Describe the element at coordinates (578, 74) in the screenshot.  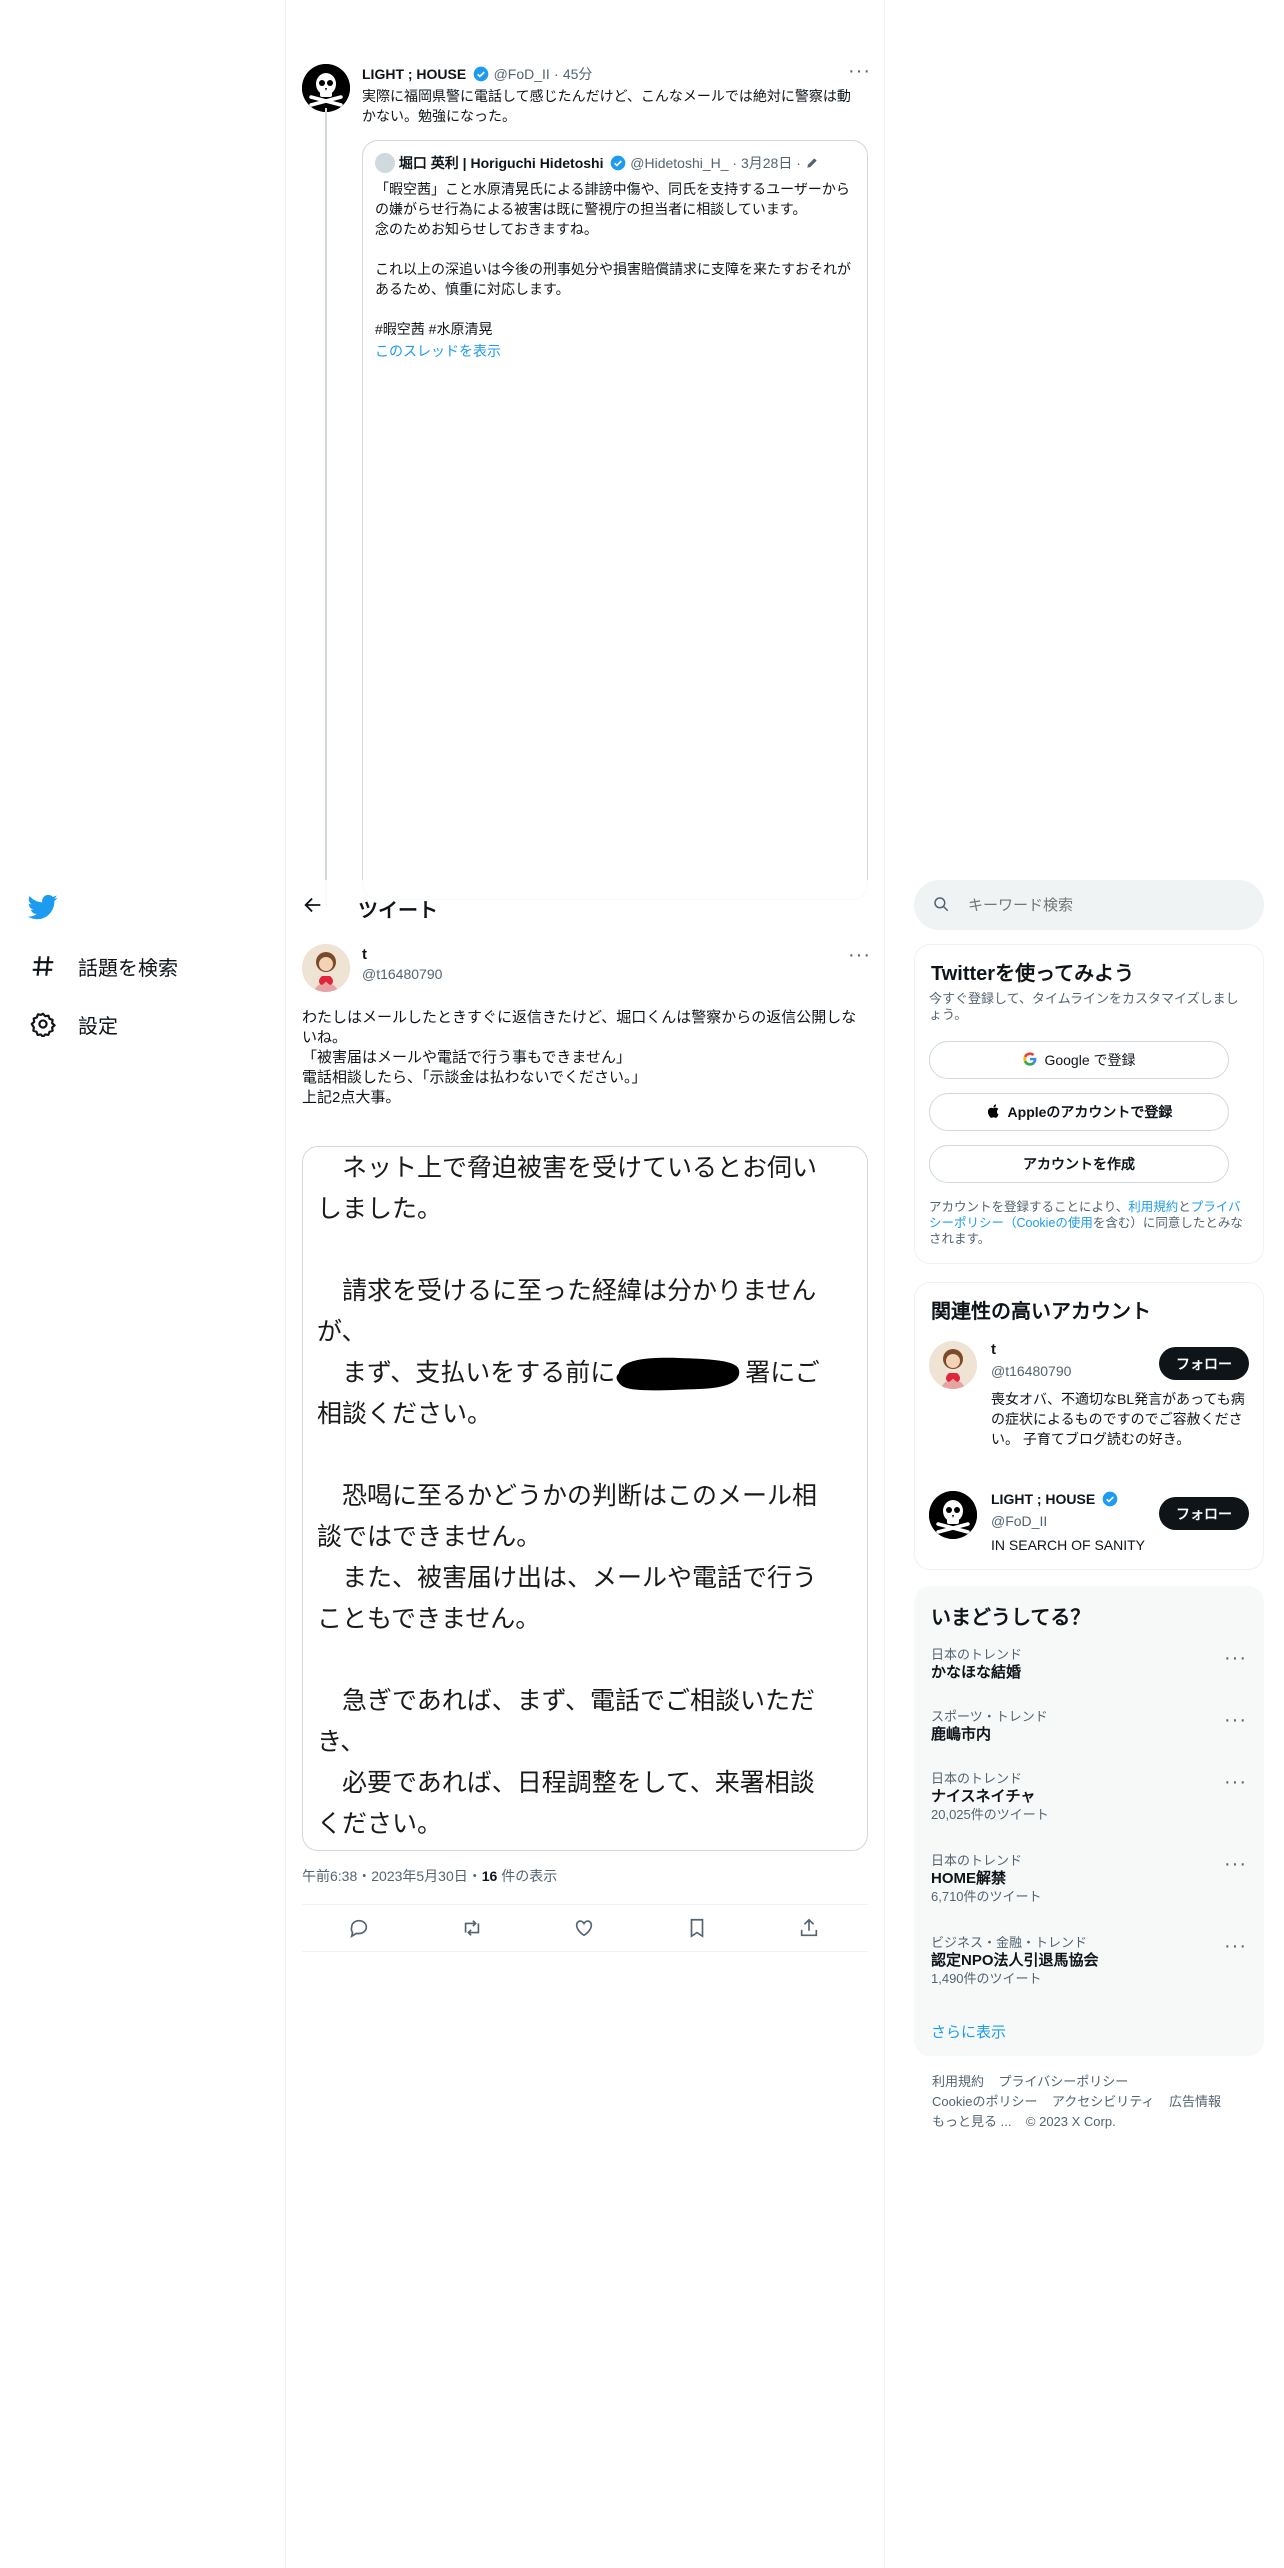
I see `top-tweet-time: 45分` at that location.